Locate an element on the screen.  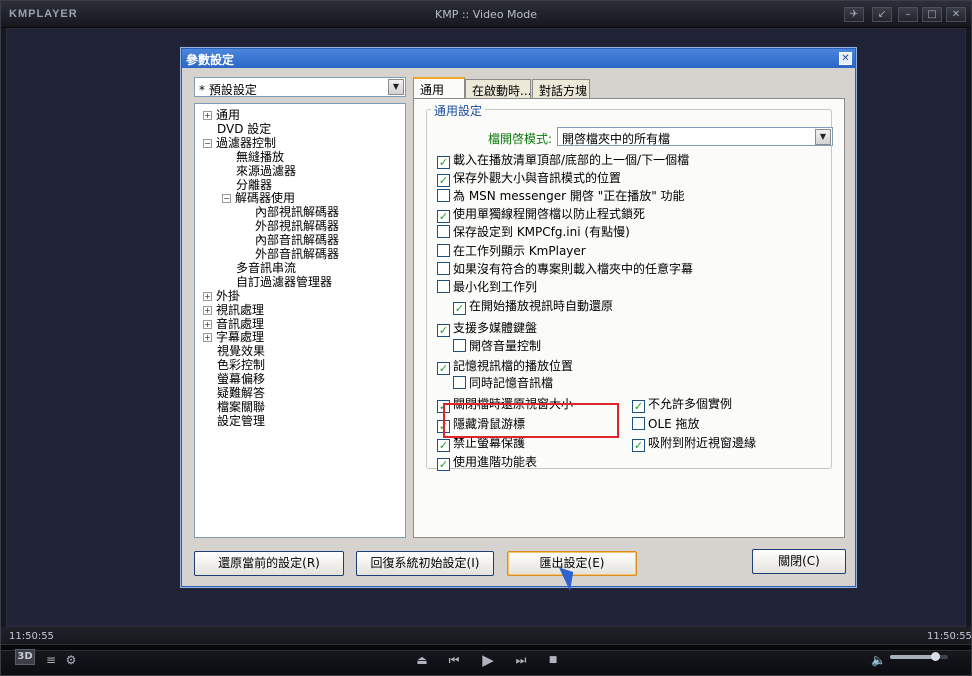
option-label: 保存外觀大小與音訊模式的位置 is located at coordinates (537, 178).